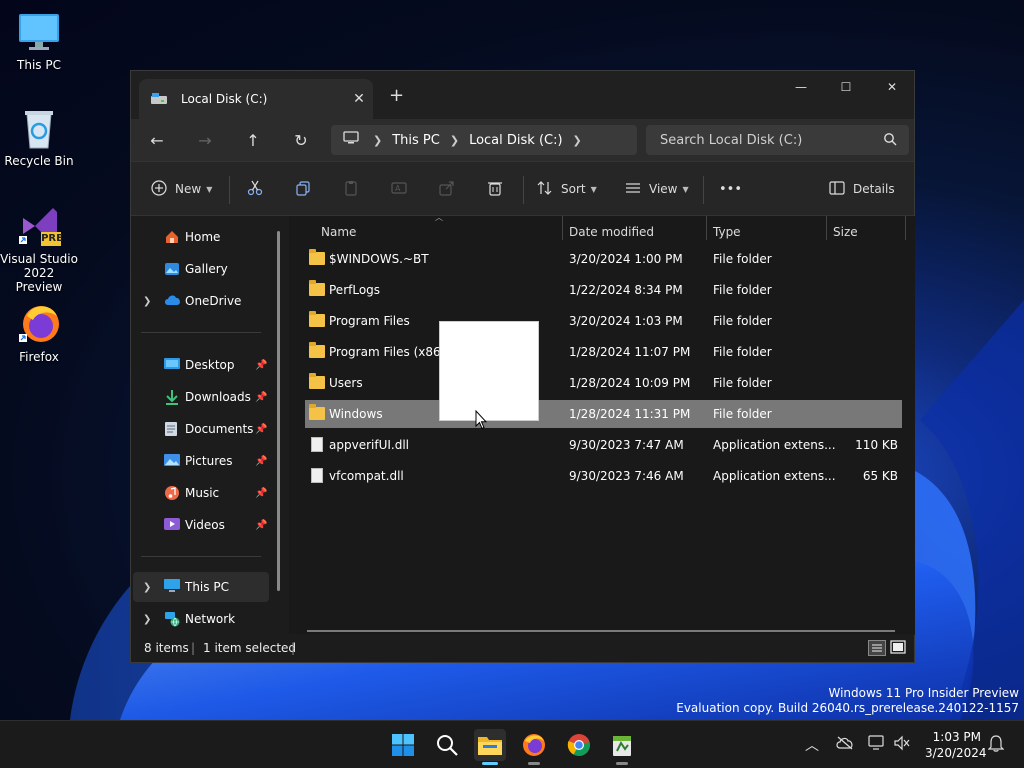 The width and height of the screenshot is (1024, 768). Describe the element at coordinates (877, 648) in the screenshot. I see `details-view-toggle` at that location.